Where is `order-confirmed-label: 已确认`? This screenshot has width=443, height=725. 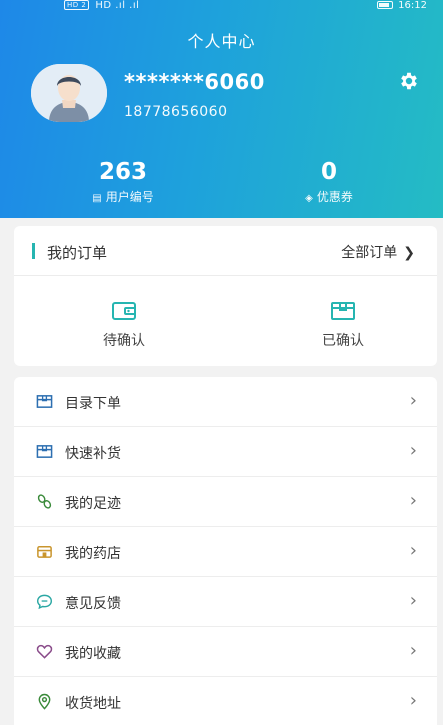 order-confirmed-label: 已确认 is located at coordinates (343, 341).